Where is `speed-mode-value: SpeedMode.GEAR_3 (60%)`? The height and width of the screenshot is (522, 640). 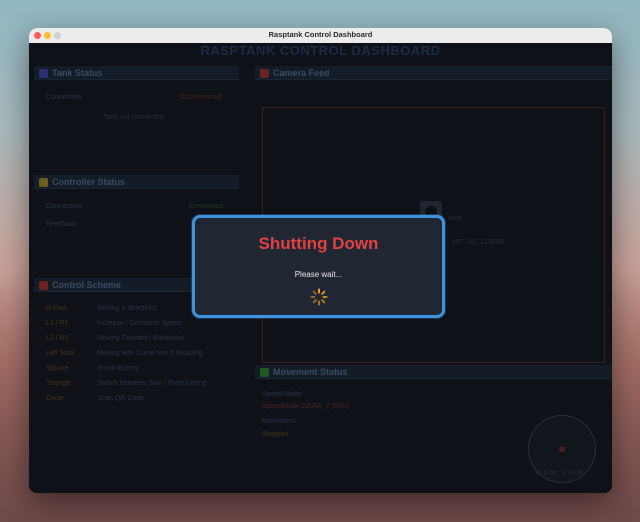
speed-mode-value: SpeedMode.GEAR_3 (60%) is located at coordinates (306, 406).